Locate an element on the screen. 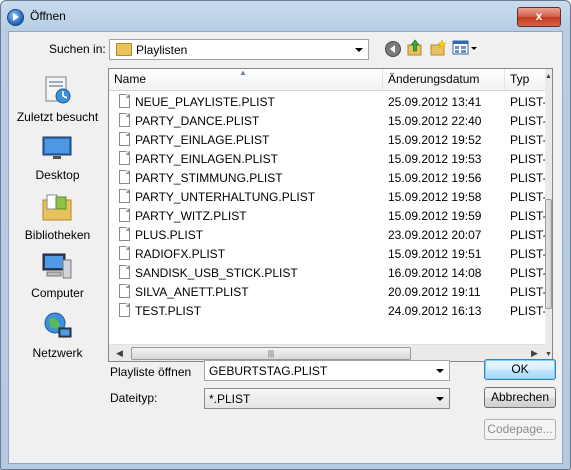  place-recent: Zuletzt besucht is located at coordinates (57, 102).